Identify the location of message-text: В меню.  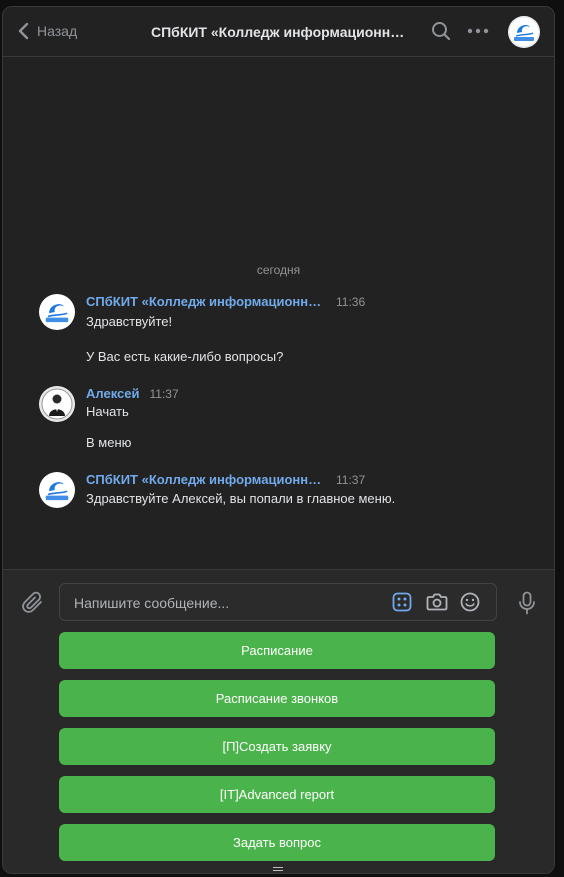
(109, 442).